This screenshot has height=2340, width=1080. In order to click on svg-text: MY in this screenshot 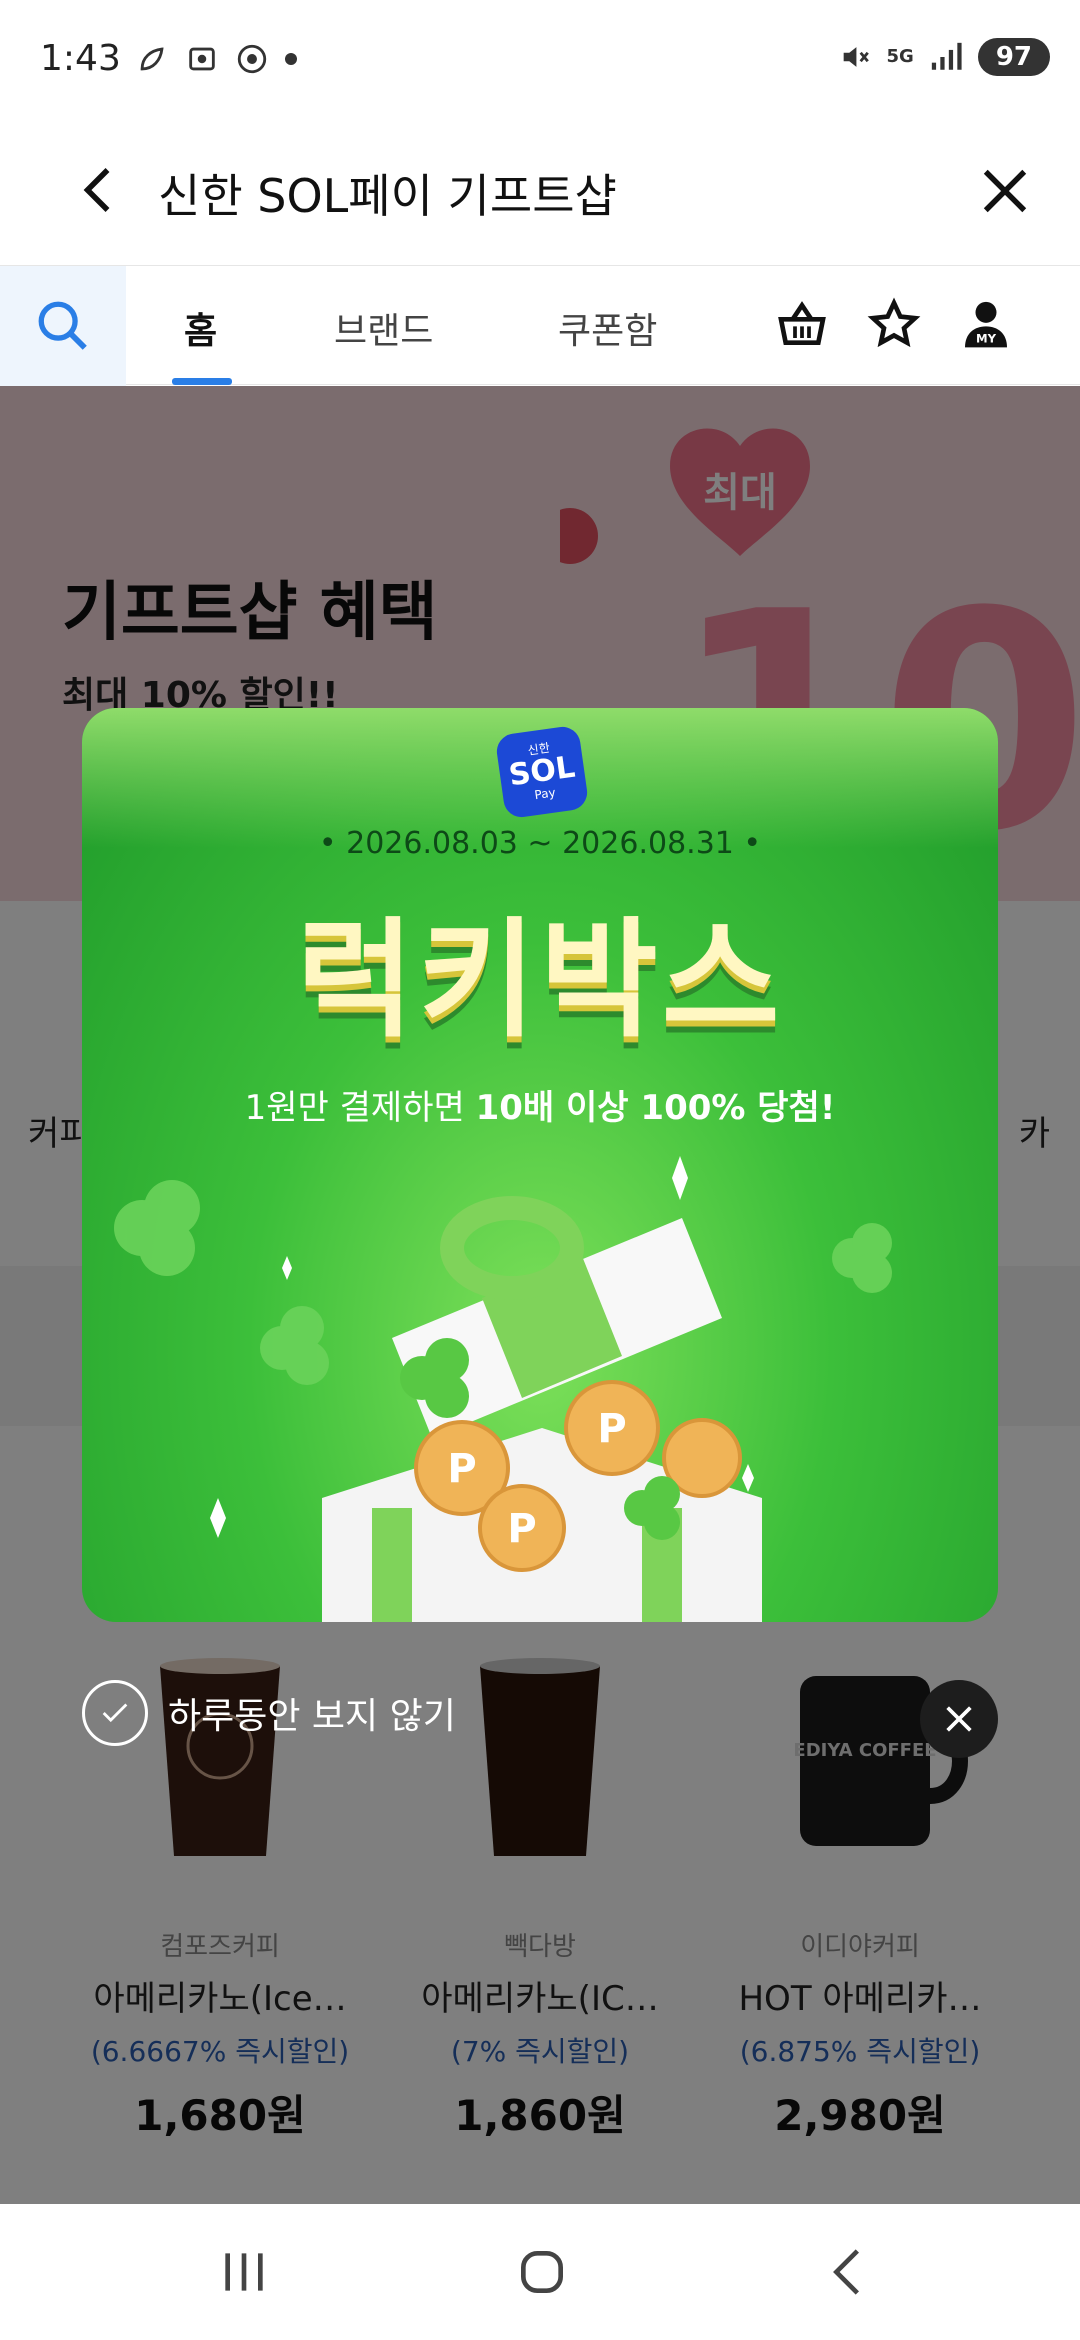, I will do `click(986, 339)`.